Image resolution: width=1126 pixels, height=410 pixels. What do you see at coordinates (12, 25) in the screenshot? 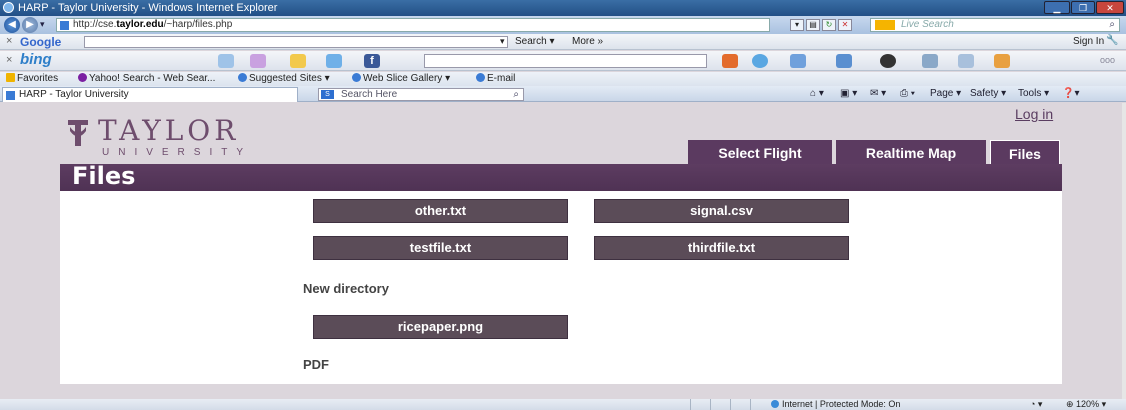
I see `back-button: ◀` at bounding box center [12, 25].